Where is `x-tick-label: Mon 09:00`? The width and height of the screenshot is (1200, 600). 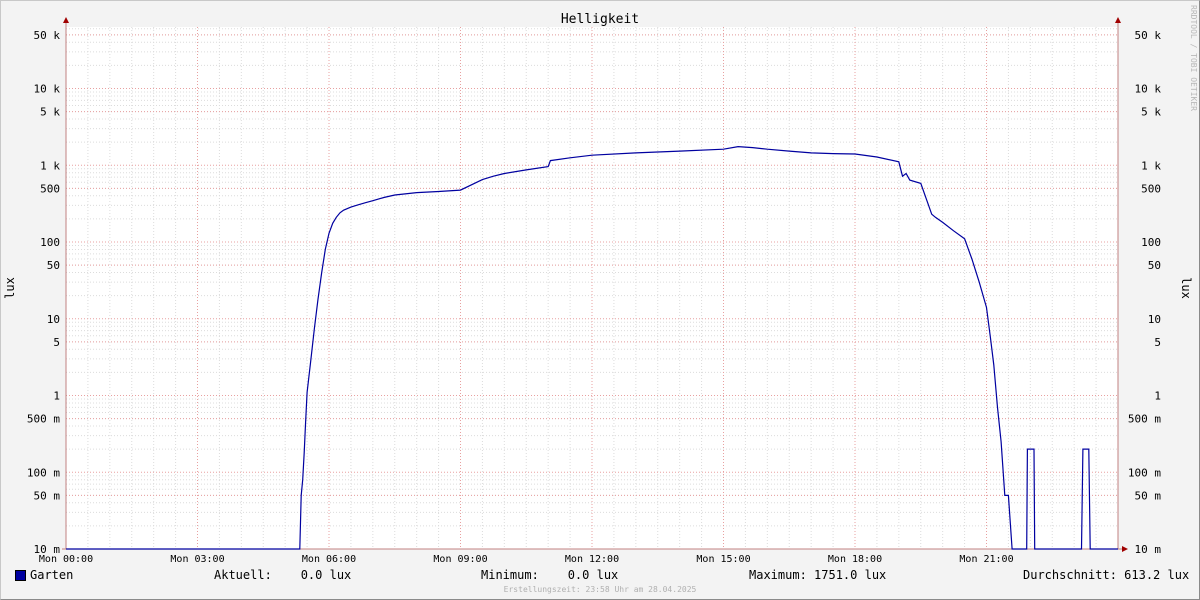 x-tick-label: Mon 09:00 is located at coordinates (460, 559).